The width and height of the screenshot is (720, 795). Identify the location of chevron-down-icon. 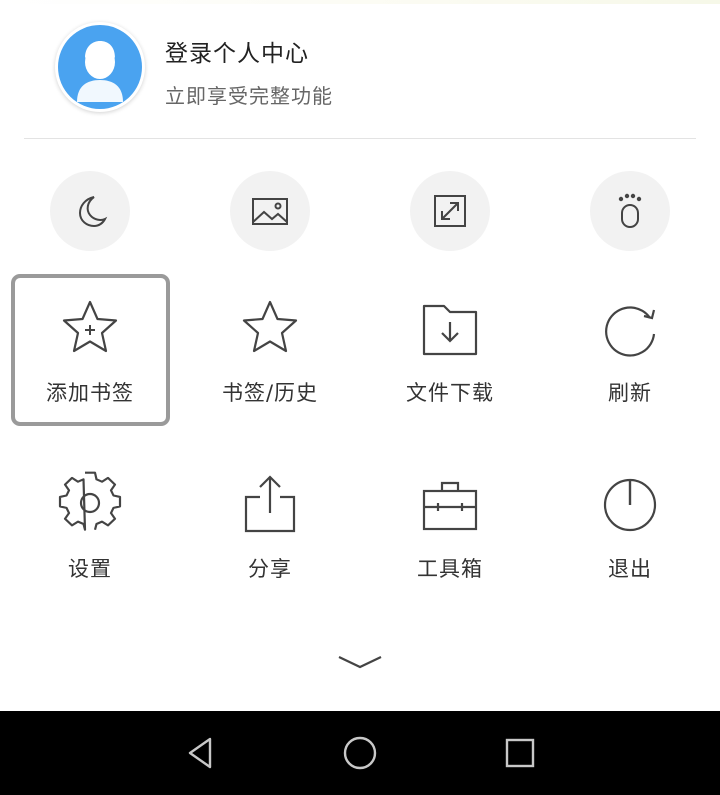
(360, 662).